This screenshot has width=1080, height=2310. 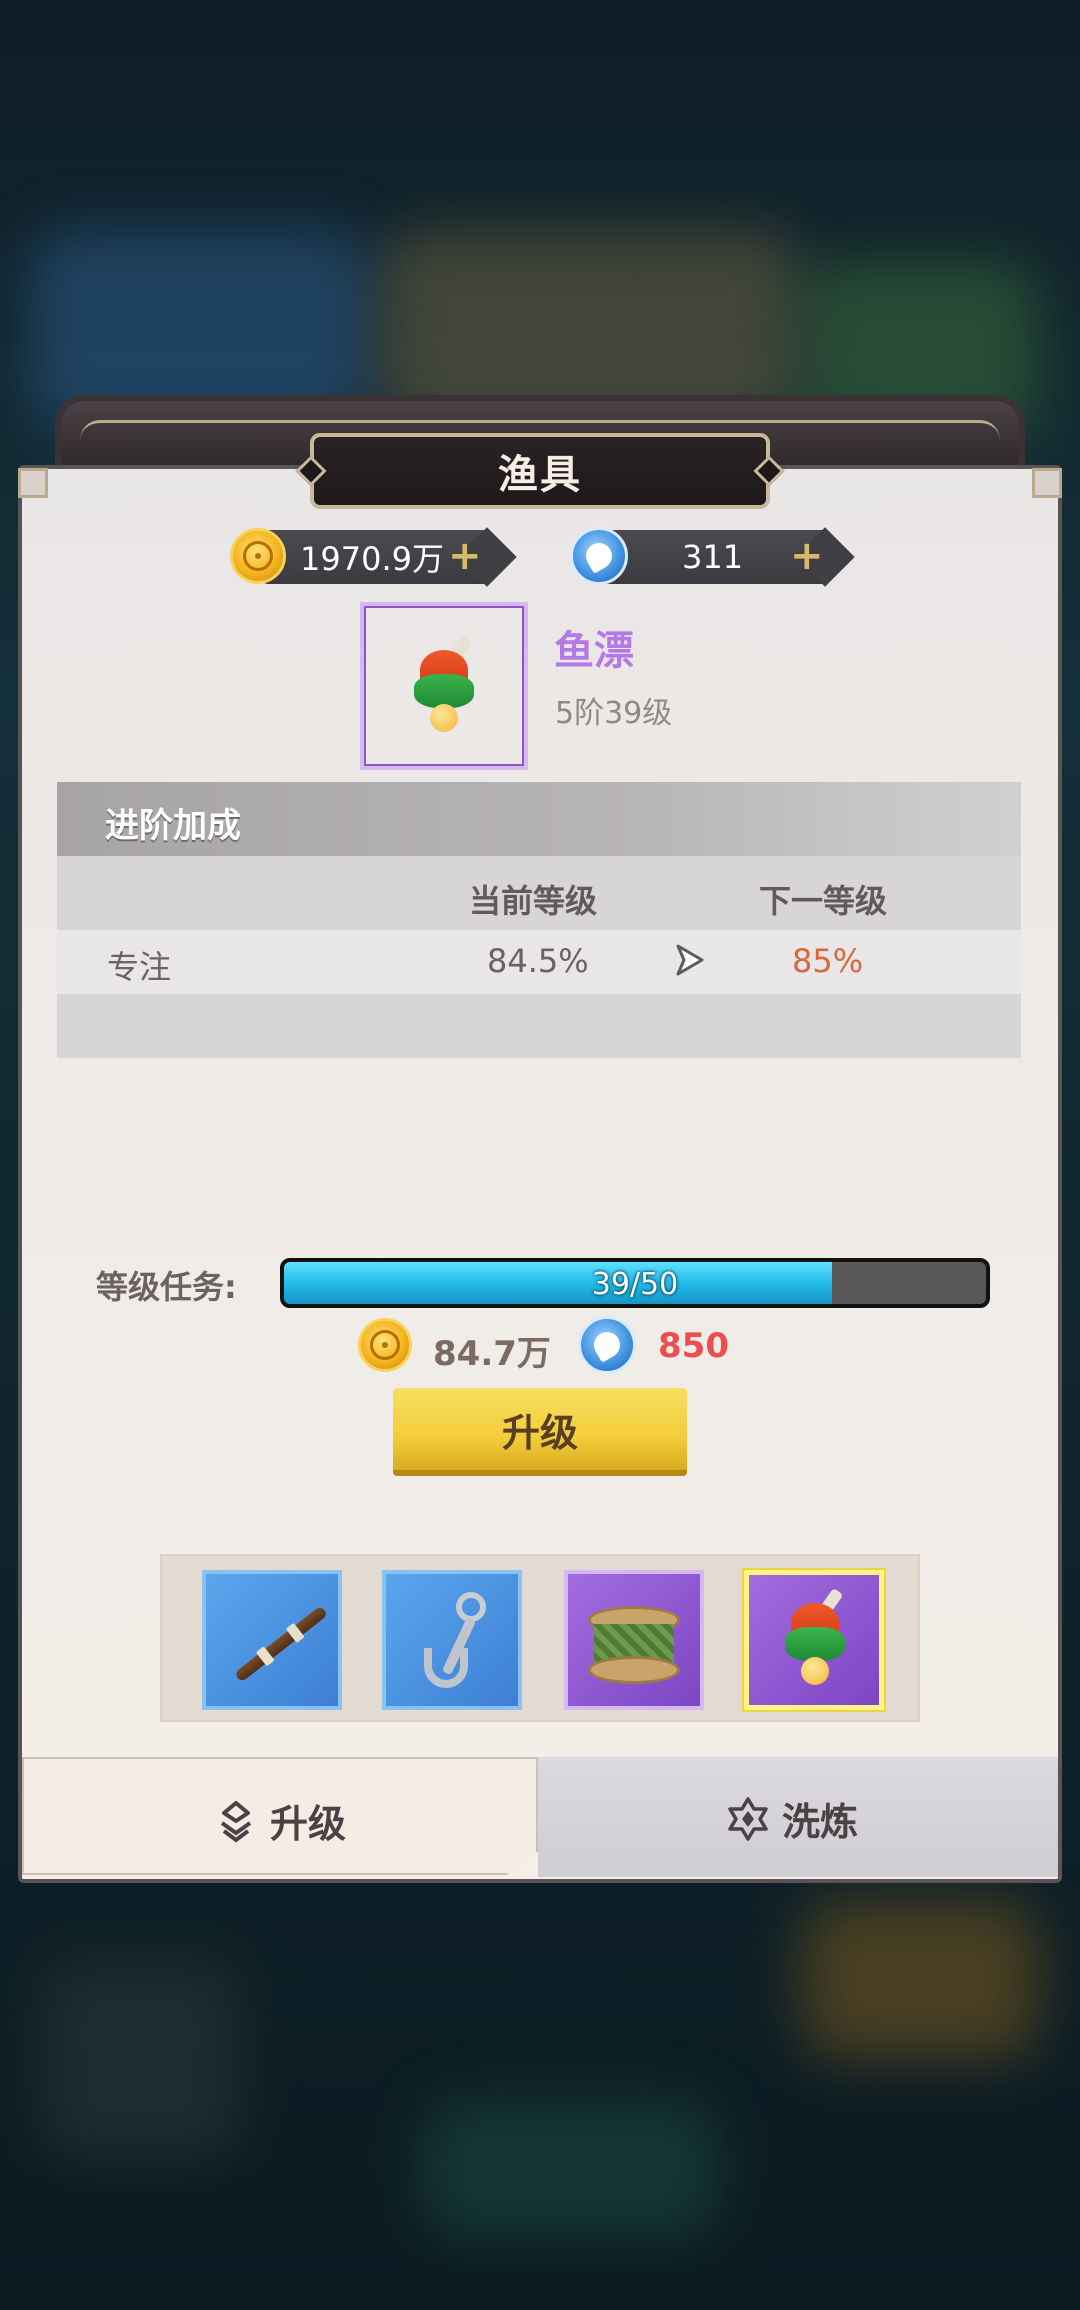 I want to click on fish-currency-bar: 311 +, so click(x=727, y=557).